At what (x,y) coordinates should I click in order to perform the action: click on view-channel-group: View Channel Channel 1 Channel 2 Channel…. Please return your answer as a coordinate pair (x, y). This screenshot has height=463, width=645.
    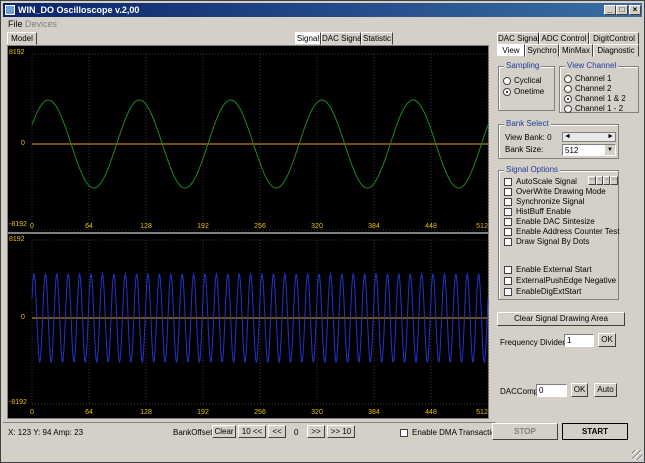
    Looking at the image, I should click on (599, 87).